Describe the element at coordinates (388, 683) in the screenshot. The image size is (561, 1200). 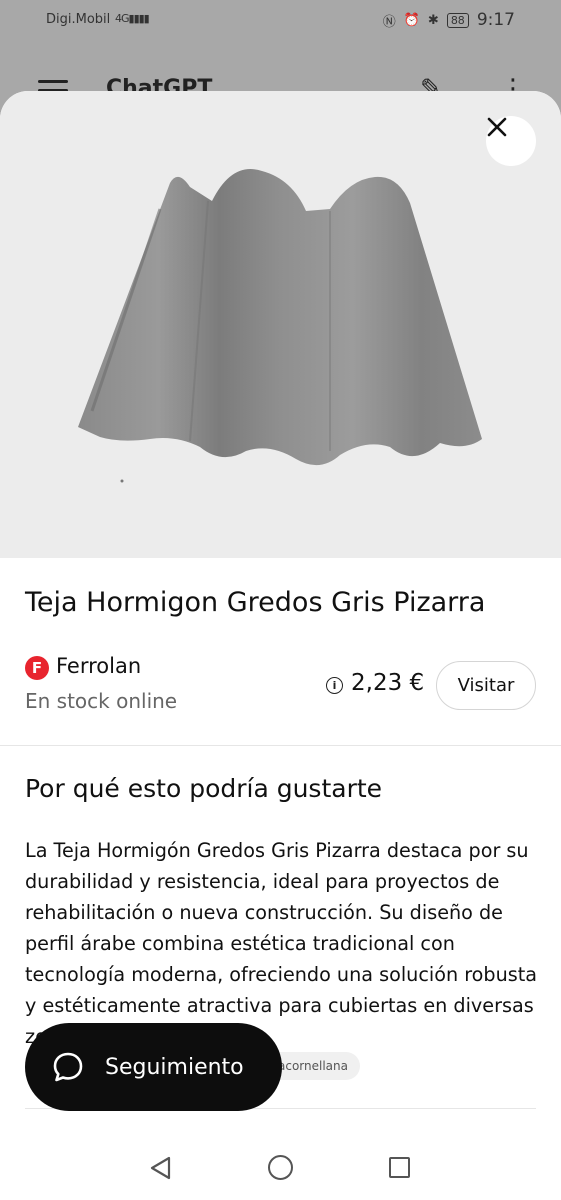
I see `product-price: 2,23 €` at that location.